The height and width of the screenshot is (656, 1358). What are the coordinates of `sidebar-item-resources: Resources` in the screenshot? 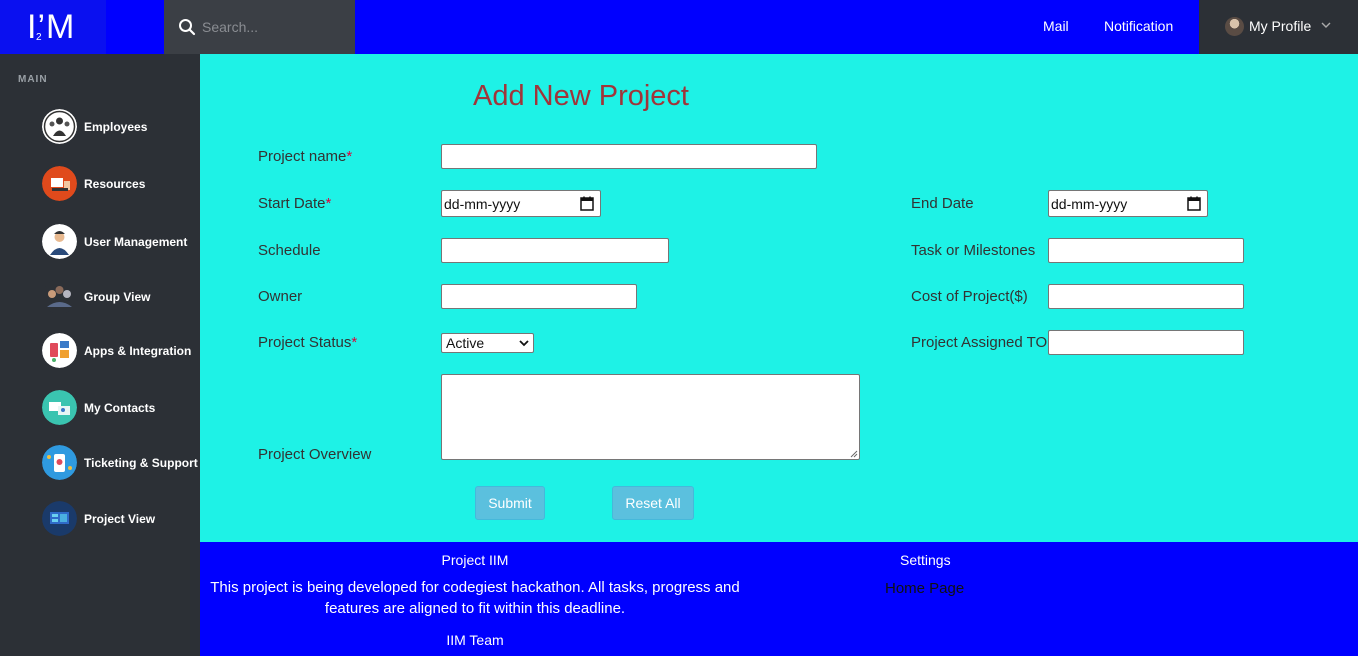 It's located at (121, 184).